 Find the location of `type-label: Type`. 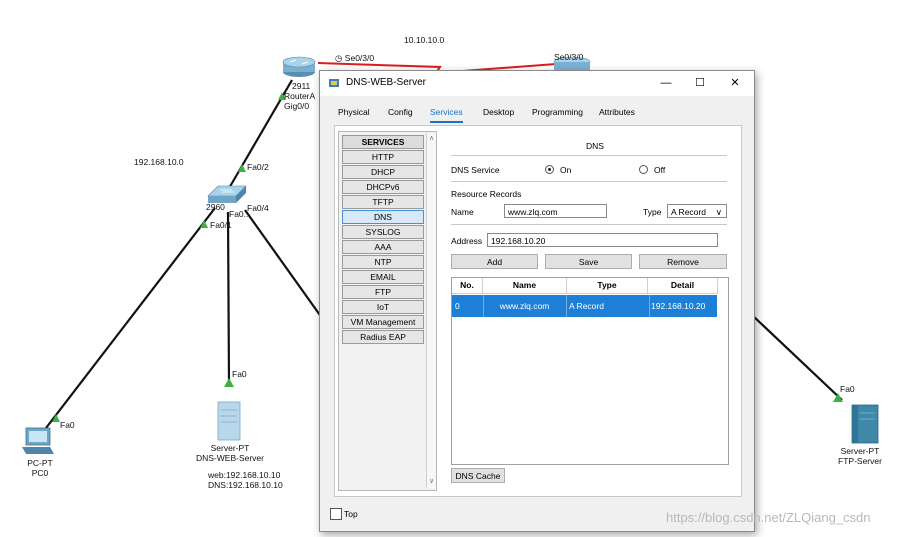

type-label: Type is located at coordinates (652, 212).